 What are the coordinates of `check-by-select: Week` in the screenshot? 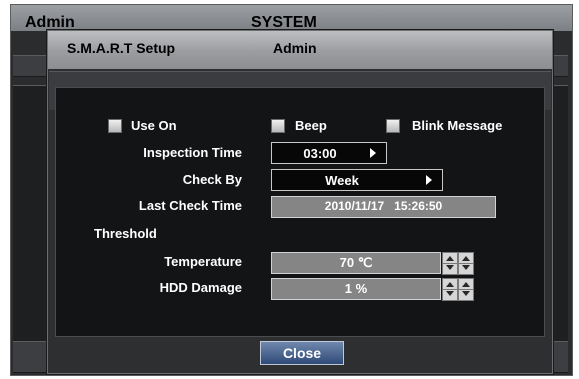 It's located at (357, 180).